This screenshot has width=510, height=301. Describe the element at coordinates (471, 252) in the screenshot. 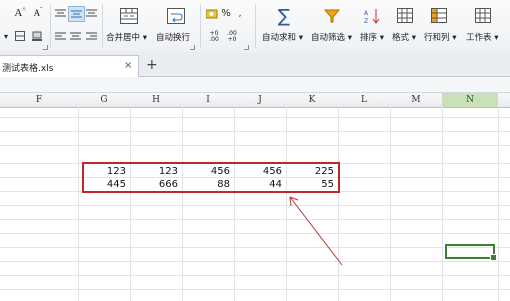

I see `active-cell` at that location.